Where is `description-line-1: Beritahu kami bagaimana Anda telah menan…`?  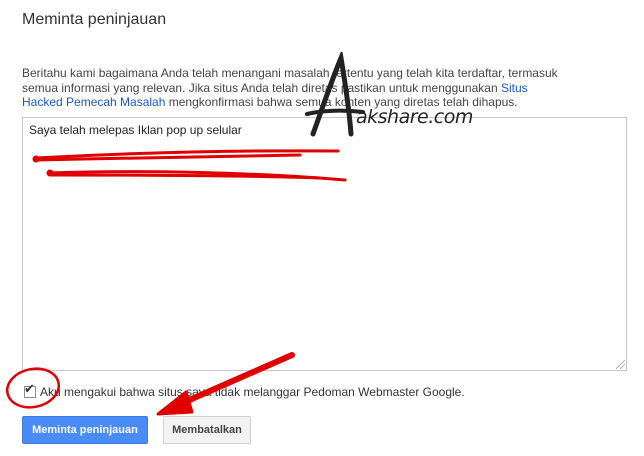 description-line-1: Beritahu kami bagaimana Anda telah menan… is located at coordinates (290, 73).